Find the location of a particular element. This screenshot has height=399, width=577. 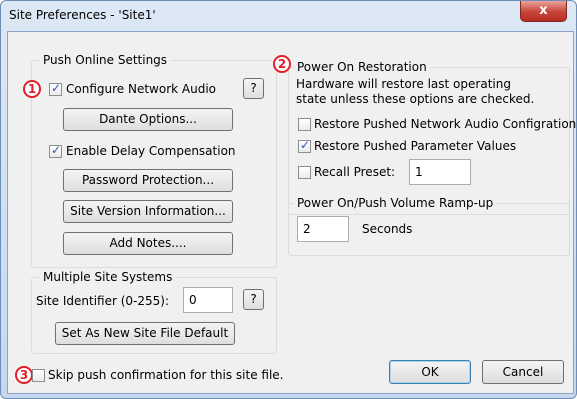

configure-network-audio-label: Configure Network Audio is located at coordinates (141, 89).